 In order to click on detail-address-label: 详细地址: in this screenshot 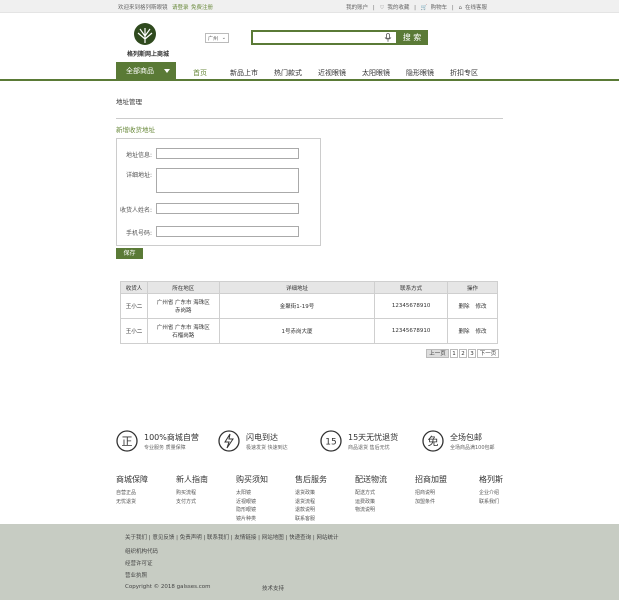, I will do `click(138, 175)`.